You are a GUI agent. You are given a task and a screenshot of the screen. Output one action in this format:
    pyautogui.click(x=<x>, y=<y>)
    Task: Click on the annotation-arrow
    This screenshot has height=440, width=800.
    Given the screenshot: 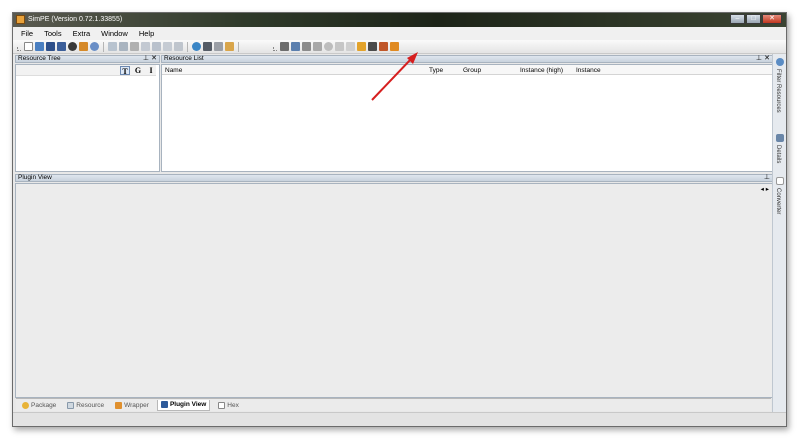 What is the action you would take?
    pyautogui.click(x=394, y=76)
    